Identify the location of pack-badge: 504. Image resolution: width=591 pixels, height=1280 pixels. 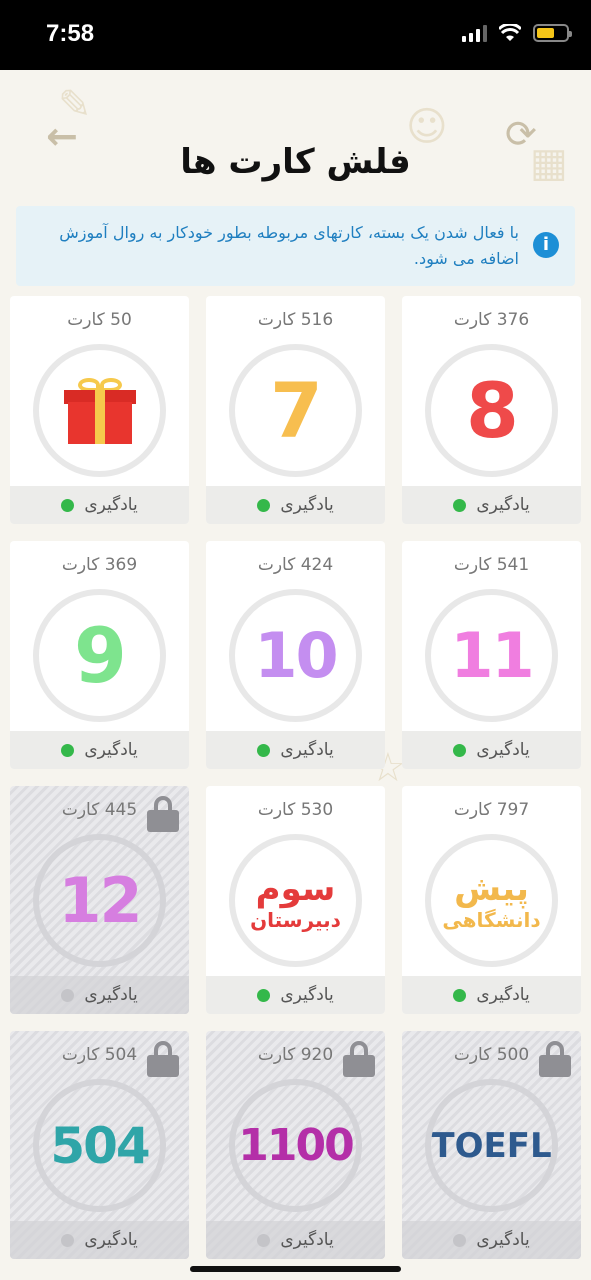
(99, 1145).